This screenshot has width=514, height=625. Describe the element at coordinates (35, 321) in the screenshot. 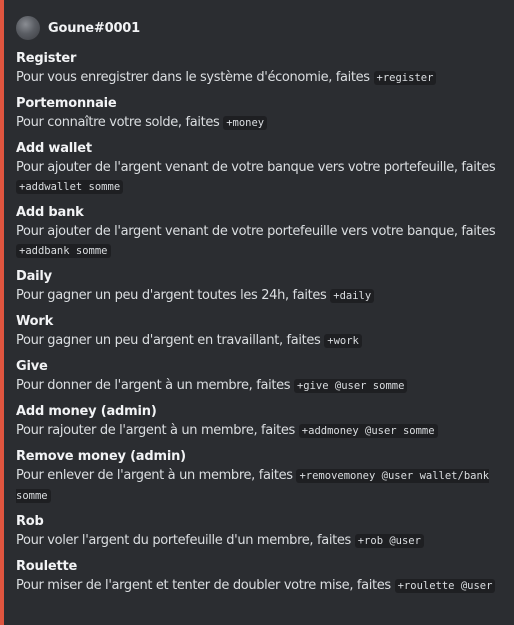

I see `field-name: Work` at that location.